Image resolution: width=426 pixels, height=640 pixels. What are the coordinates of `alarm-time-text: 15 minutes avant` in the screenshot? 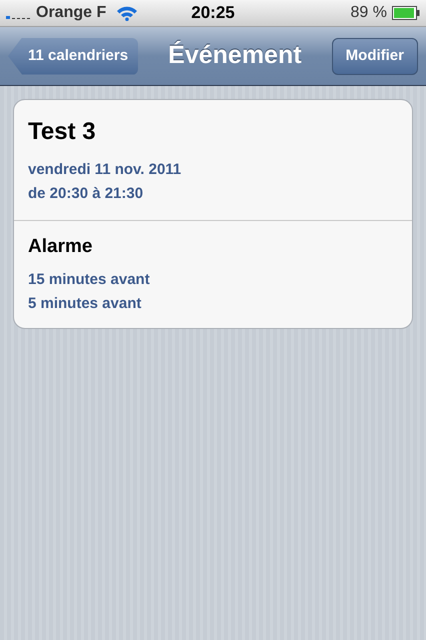 It's located at (89, 280).